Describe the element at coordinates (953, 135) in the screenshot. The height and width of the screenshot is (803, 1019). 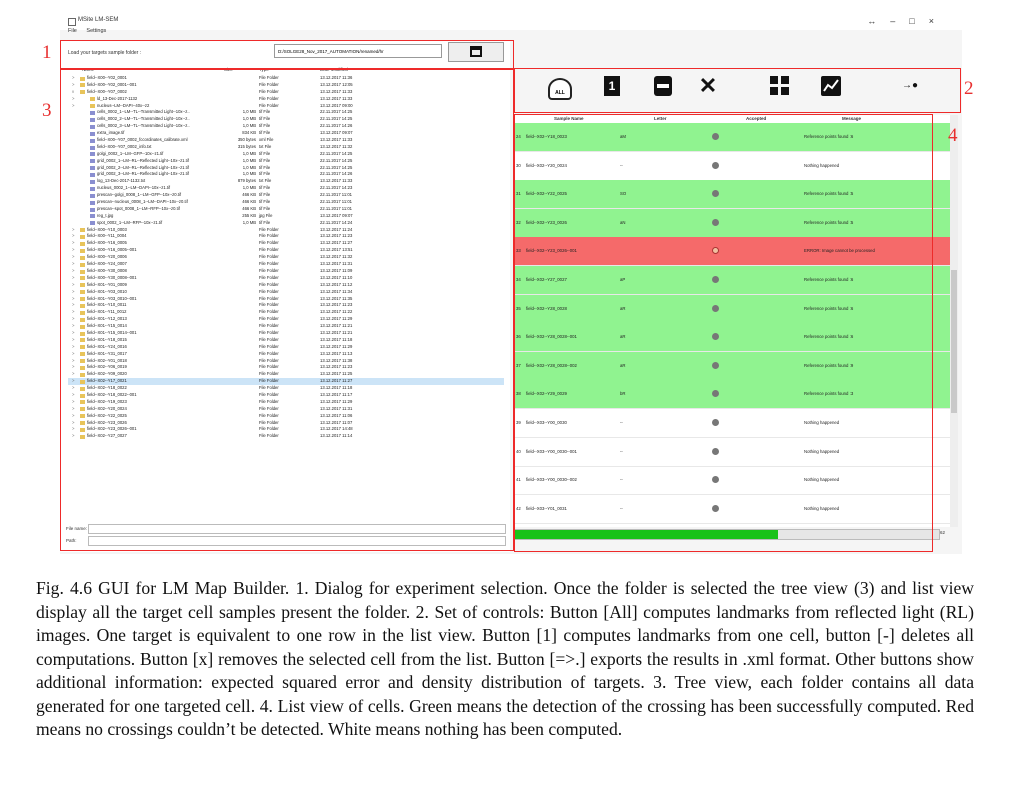
I see `annotation-label-4: 4` at that location.